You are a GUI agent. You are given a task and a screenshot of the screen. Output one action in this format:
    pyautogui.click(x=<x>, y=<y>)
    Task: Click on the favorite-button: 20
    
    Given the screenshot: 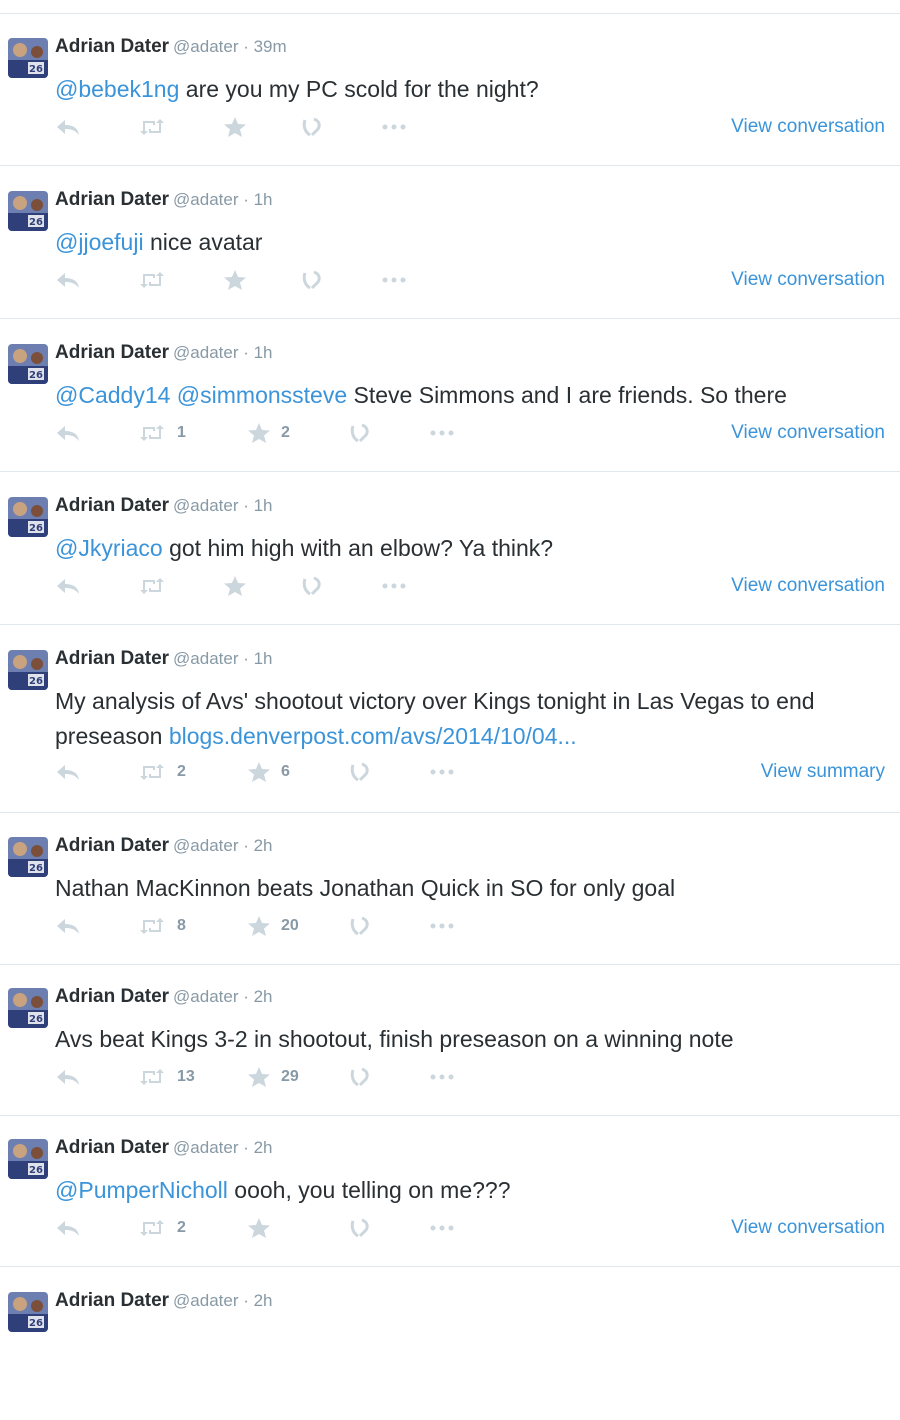 What is the action you would take?
    pyautogui.click(x=273, y=926)
    